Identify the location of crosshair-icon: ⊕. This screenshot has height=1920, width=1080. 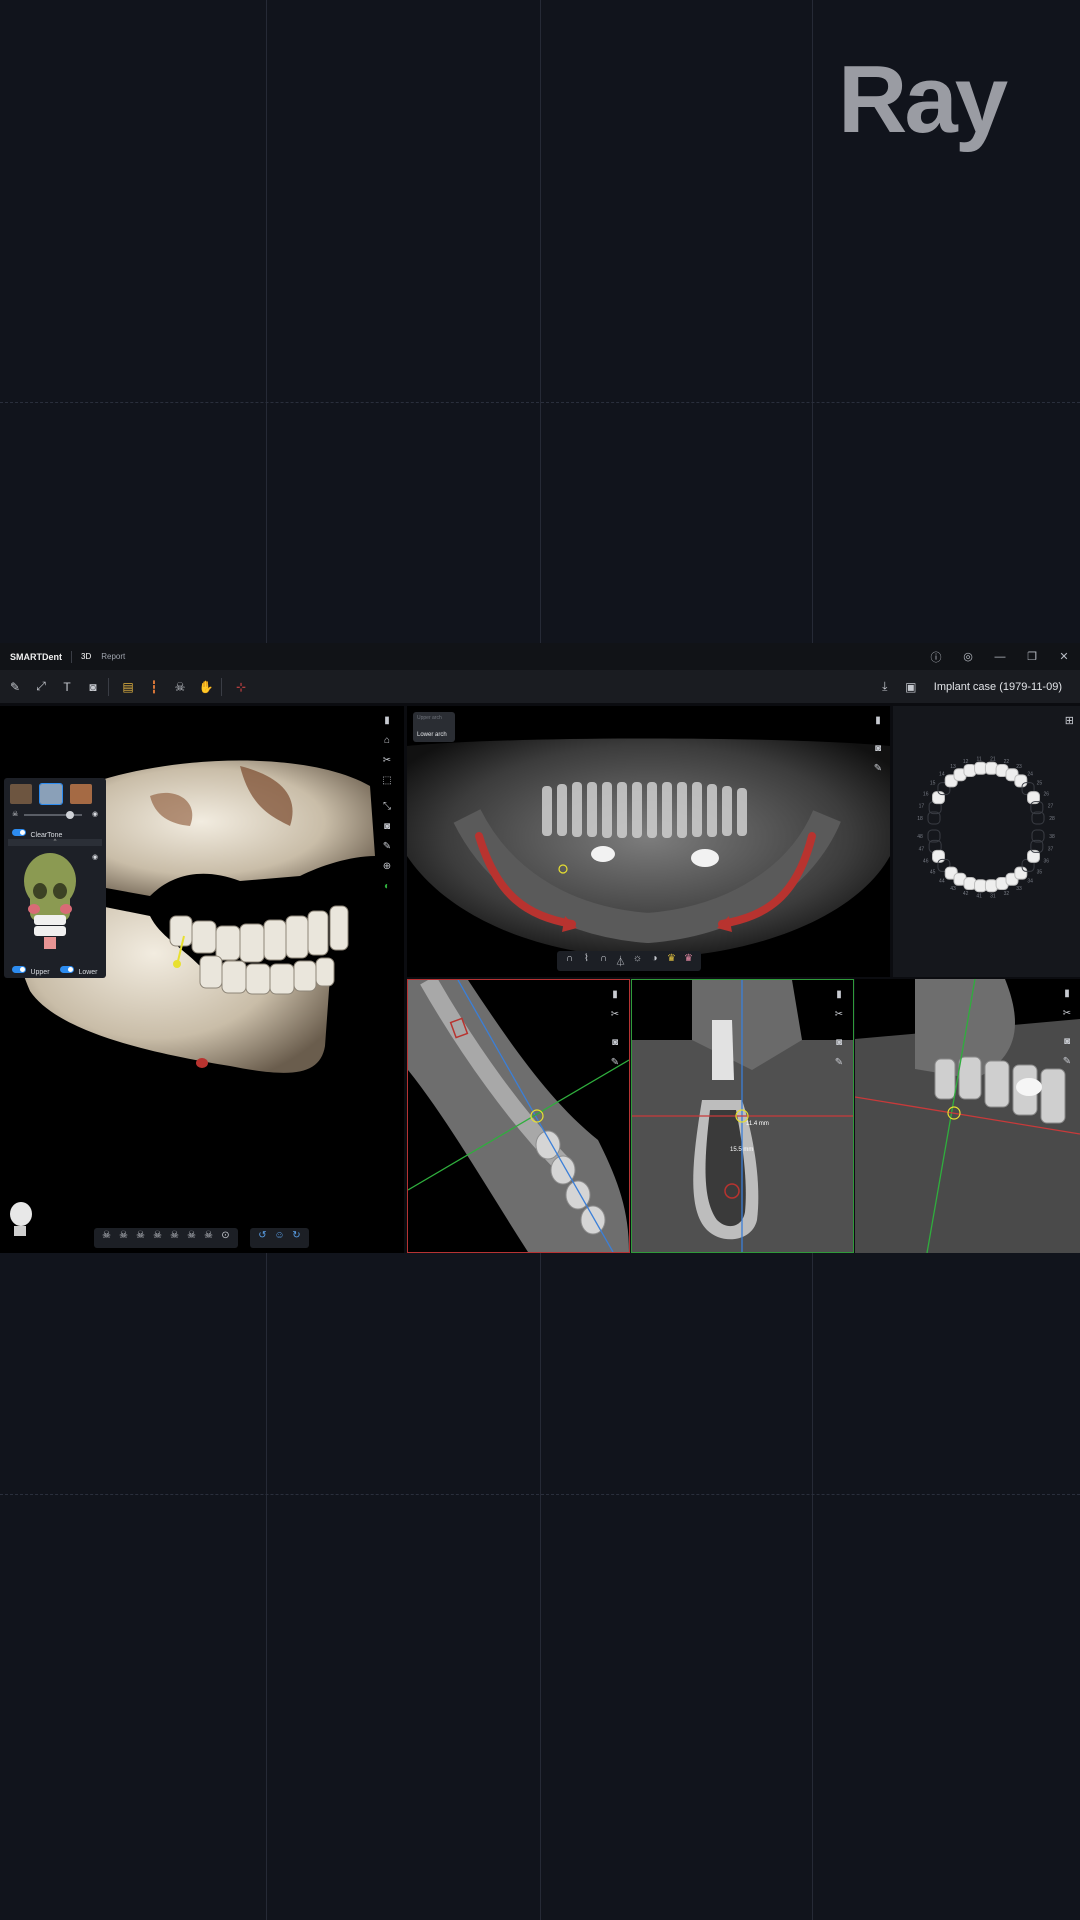
(387, 867).